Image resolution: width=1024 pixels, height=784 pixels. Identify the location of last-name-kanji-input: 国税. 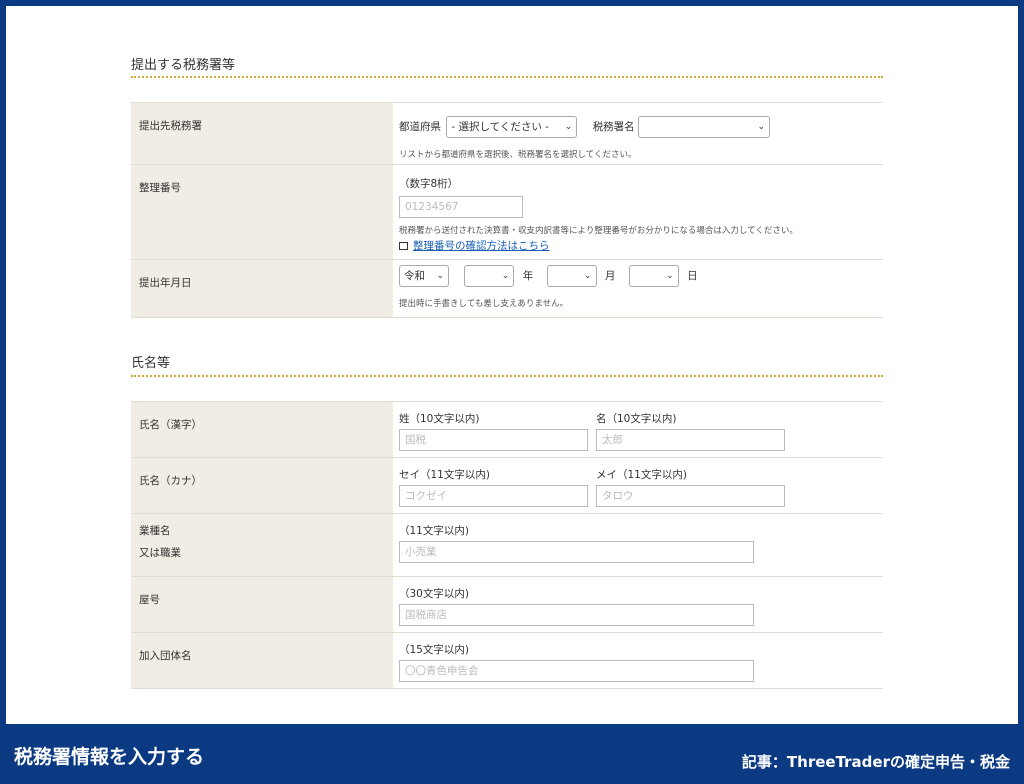
(493, 440).